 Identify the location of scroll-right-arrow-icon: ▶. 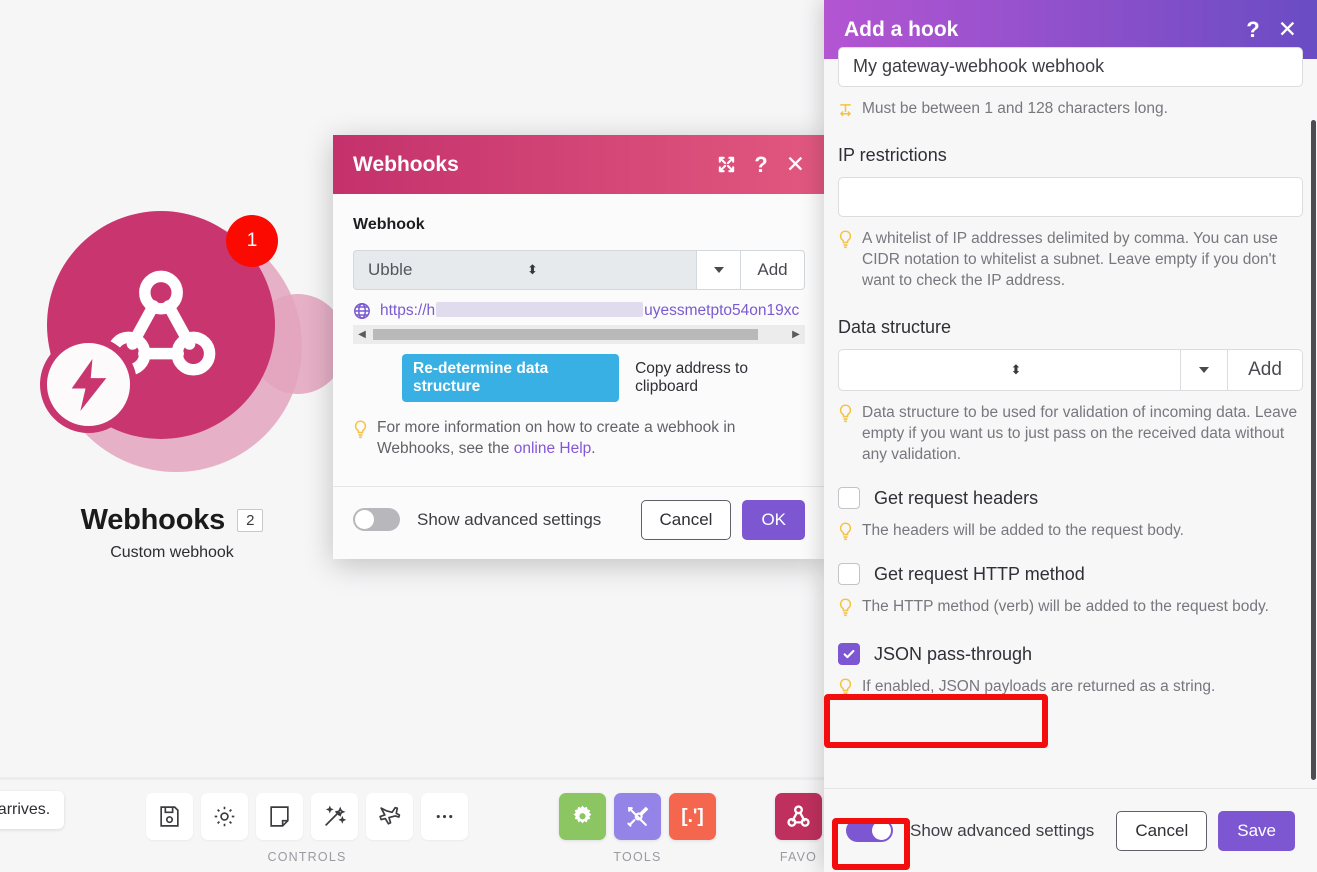
(796, 334).